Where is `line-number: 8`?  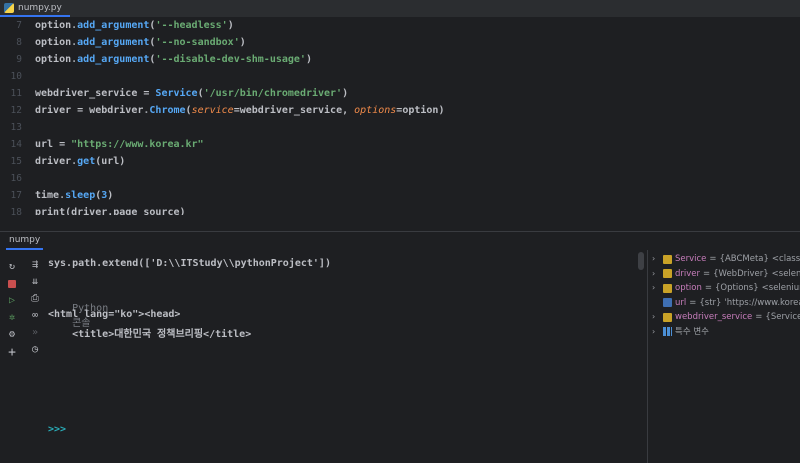
line-number: 8 is located at coordinates (19, 42).